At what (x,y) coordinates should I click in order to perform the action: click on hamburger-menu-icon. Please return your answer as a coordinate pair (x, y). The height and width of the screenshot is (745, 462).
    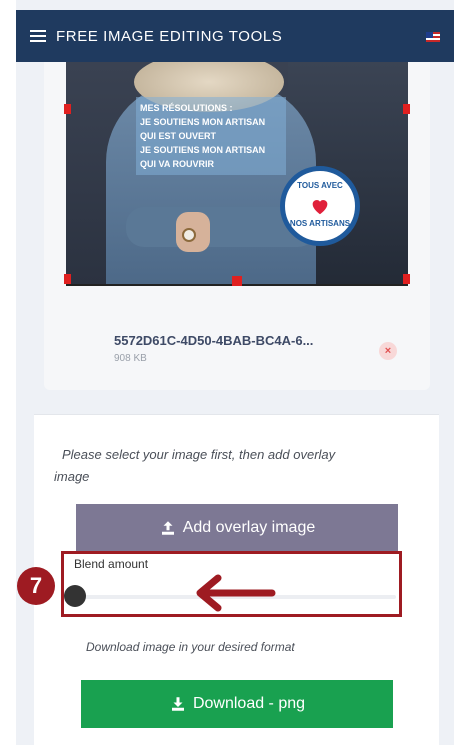
    Looking at the image, I should click on (38, 36).